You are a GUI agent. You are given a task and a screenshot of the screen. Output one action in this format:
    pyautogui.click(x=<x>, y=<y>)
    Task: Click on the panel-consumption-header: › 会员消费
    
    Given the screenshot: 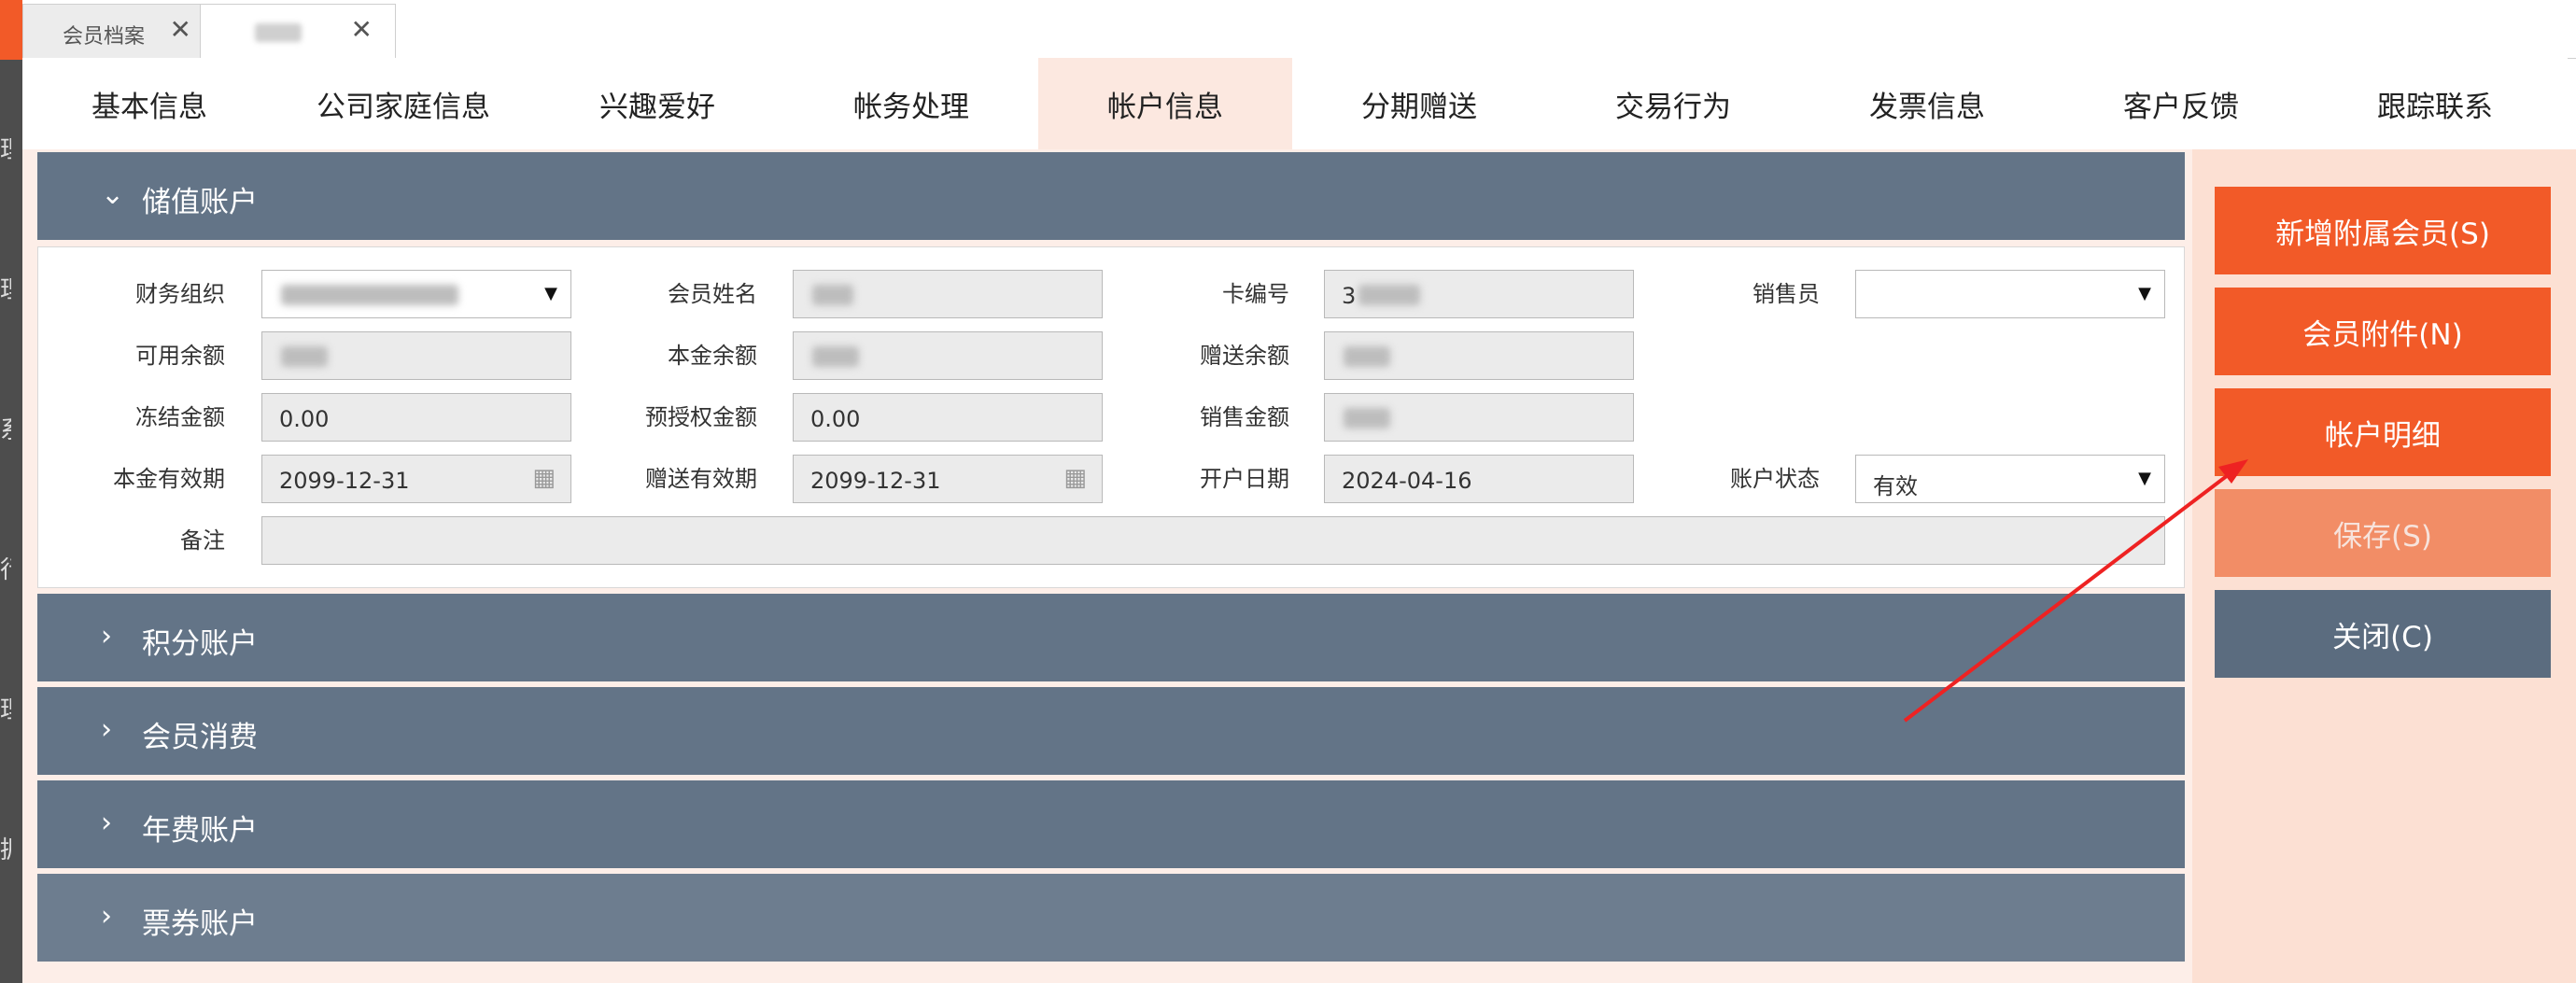 What is the action you would take?
    pyautogui.click(x=1111, y=731)
    